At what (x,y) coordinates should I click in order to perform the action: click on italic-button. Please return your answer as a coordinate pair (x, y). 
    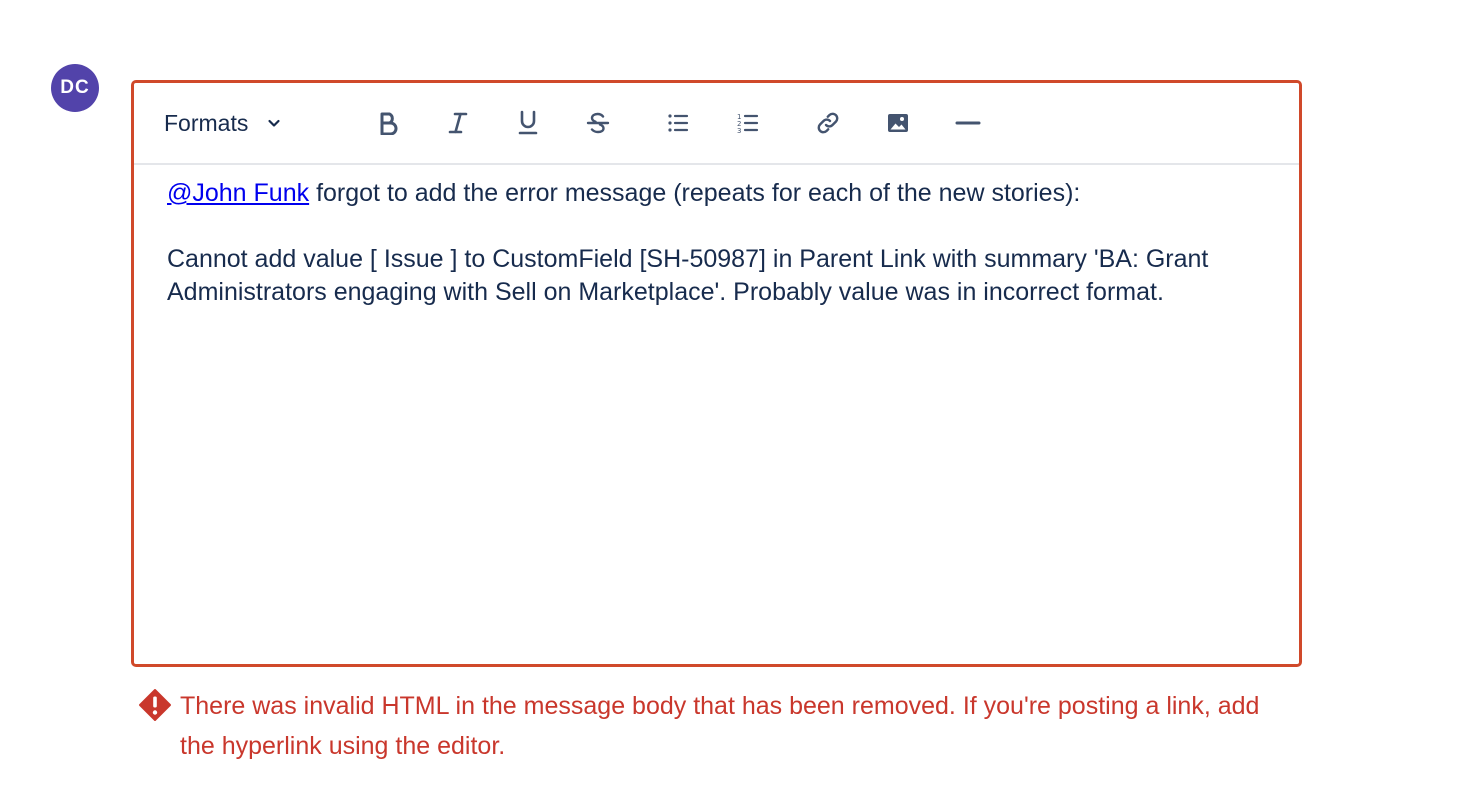
    Looking at the image, I should click on (458, 123).